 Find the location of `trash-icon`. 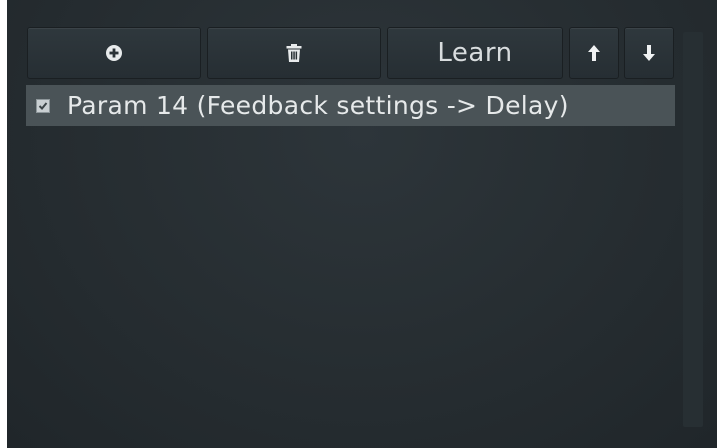

trash-icon is located at coordinates (294, 53).